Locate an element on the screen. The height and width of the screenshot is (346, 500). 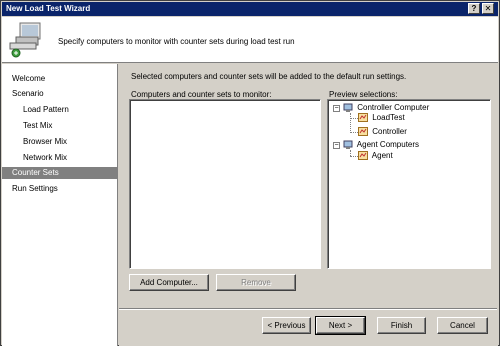
computer-monitor-icon is located at coordinates (25, 40).